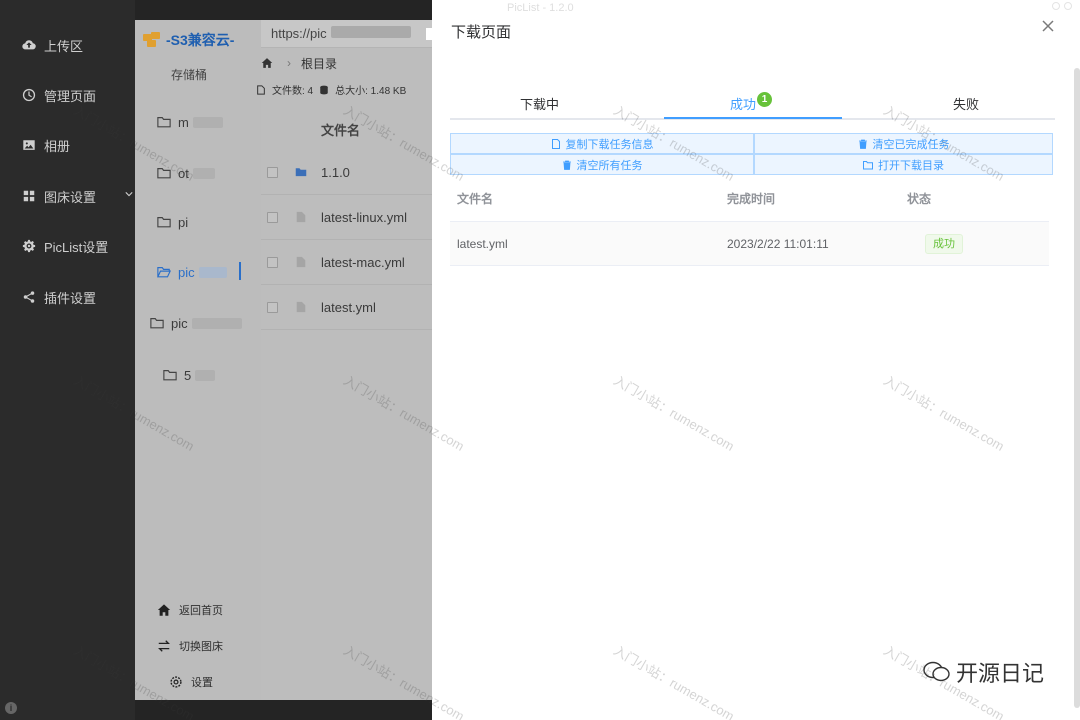  I want to click on window-controls, so click(1062, 6).